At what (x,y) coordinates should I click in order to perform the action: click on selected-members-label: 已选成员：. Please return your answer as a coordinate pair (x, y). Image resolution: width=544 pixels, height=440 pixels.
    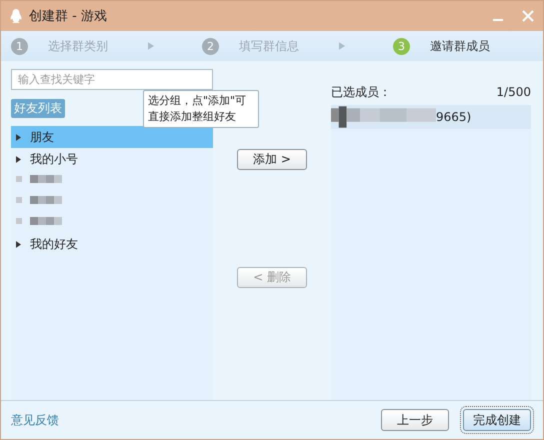
    Looking at the image, I should click on (361, 92).